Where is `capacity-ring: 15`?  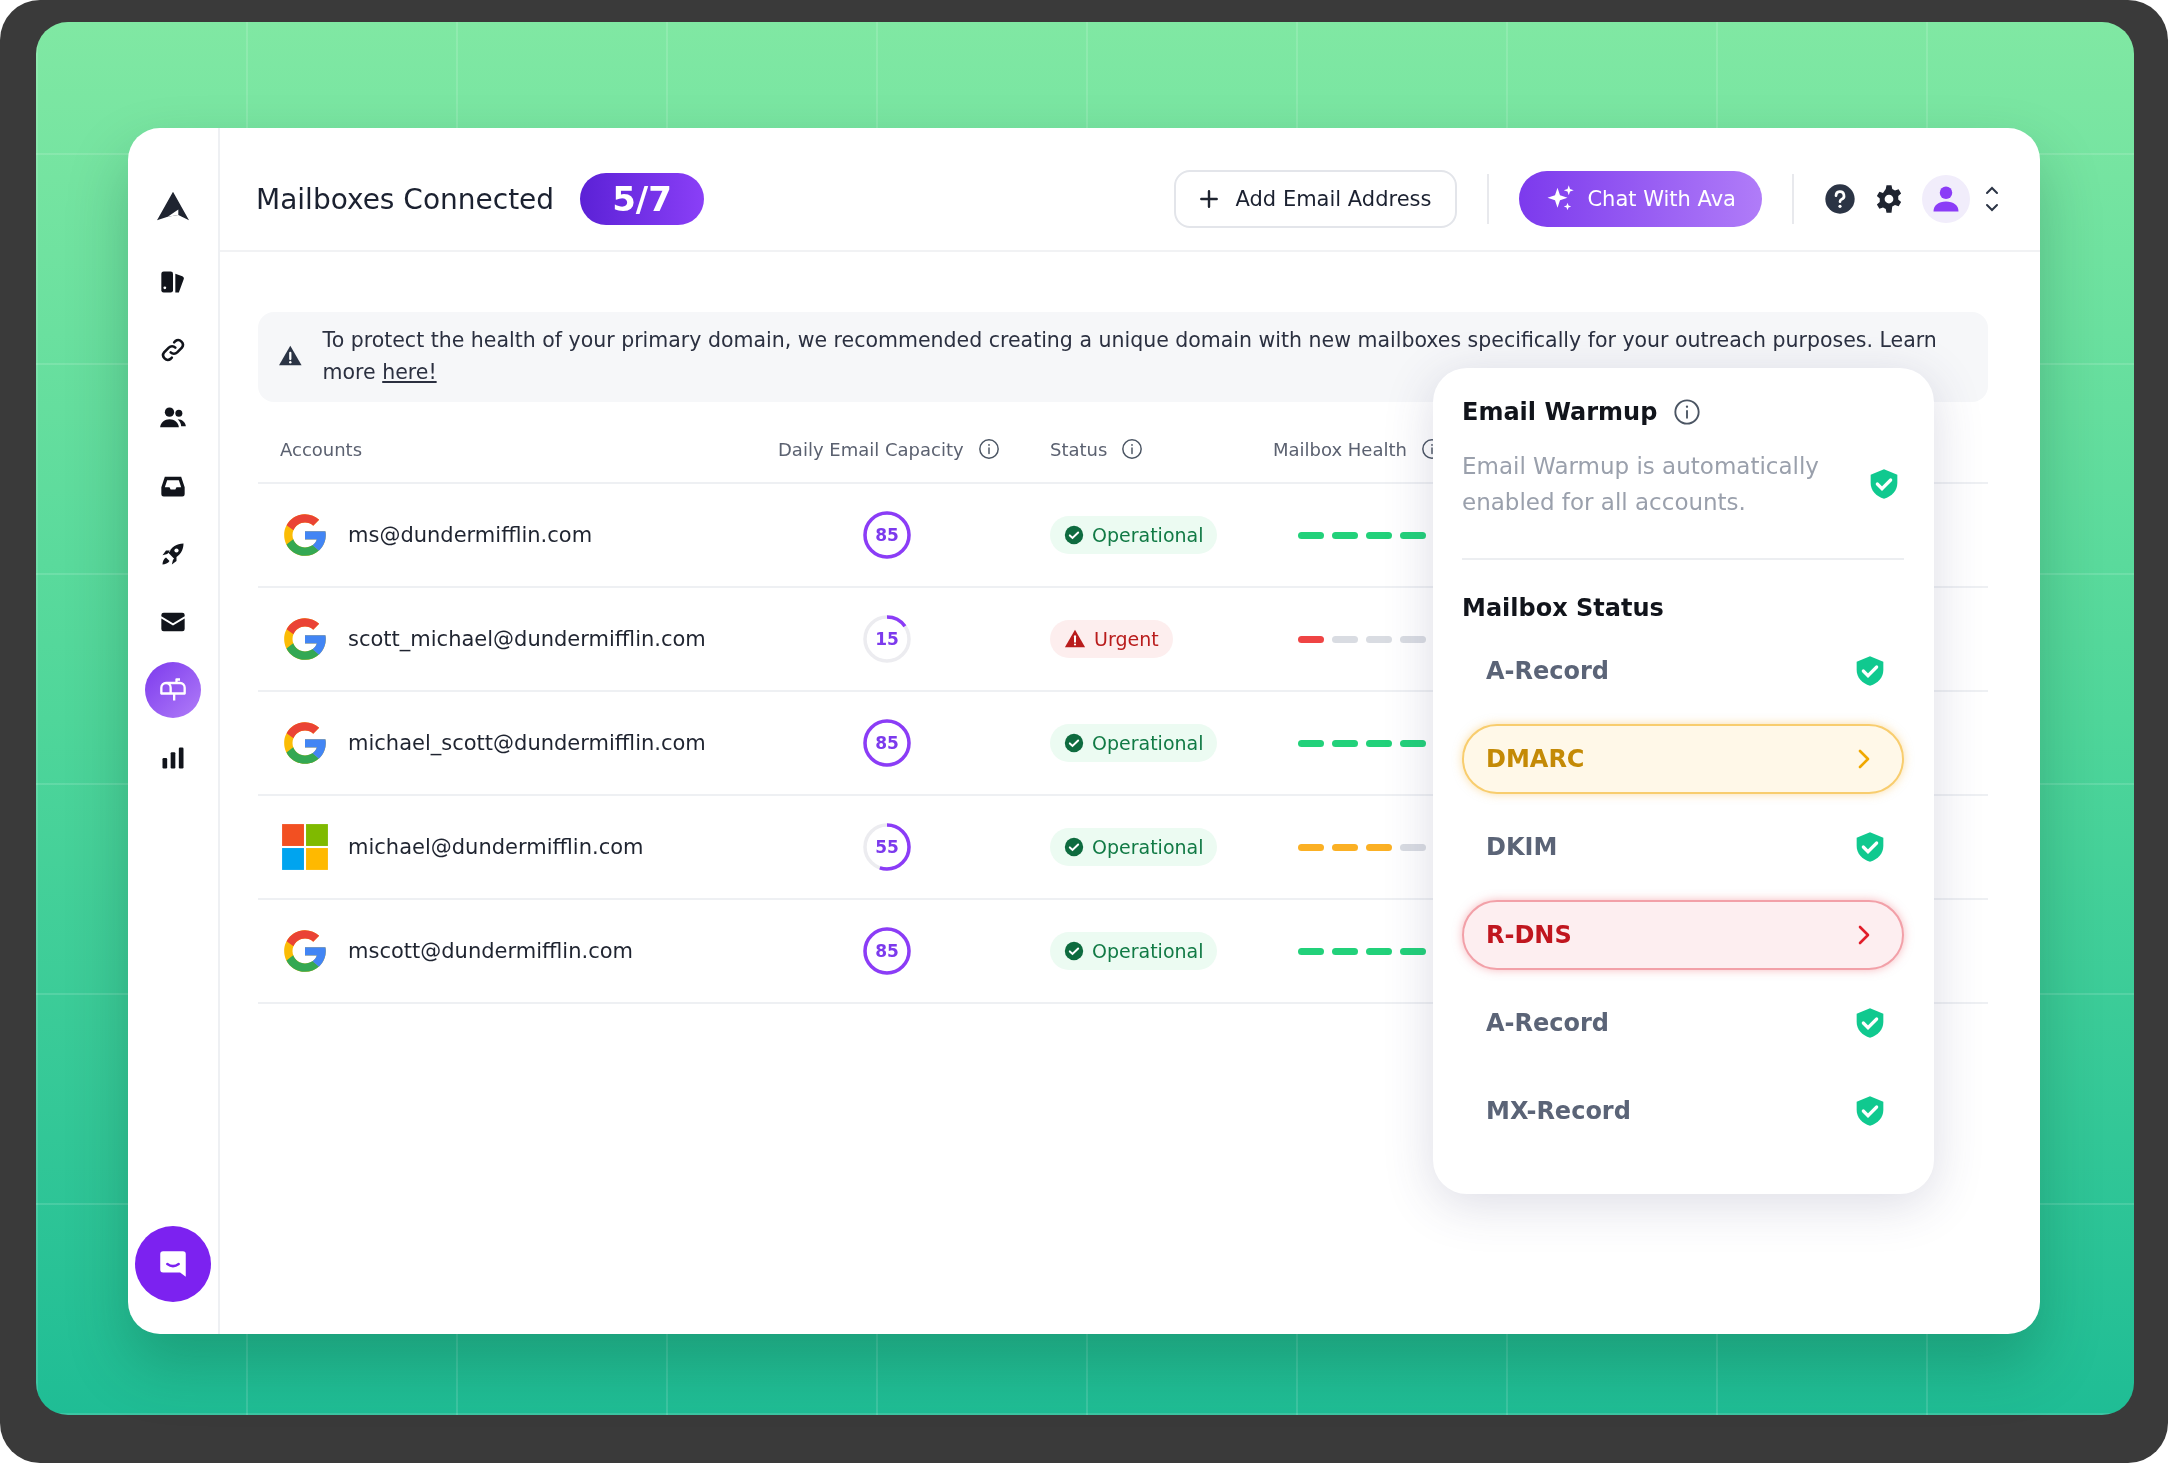 capacity-ring: 15 is located at coordinates (887, 639).